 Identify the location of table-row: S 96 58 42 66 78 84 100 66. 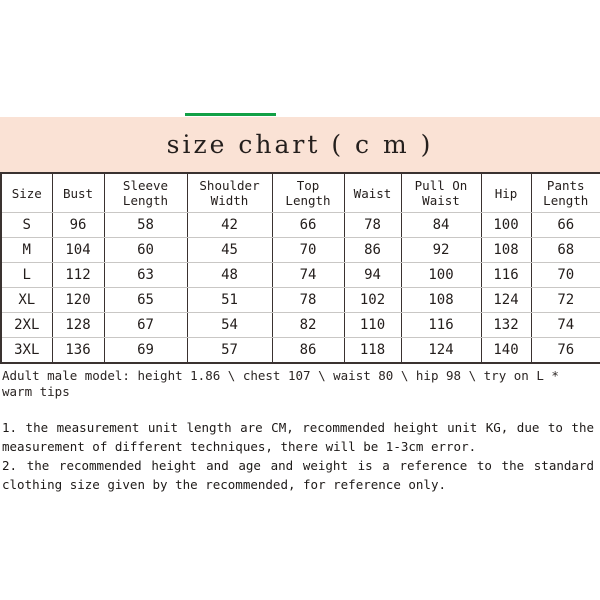
(300, 225).